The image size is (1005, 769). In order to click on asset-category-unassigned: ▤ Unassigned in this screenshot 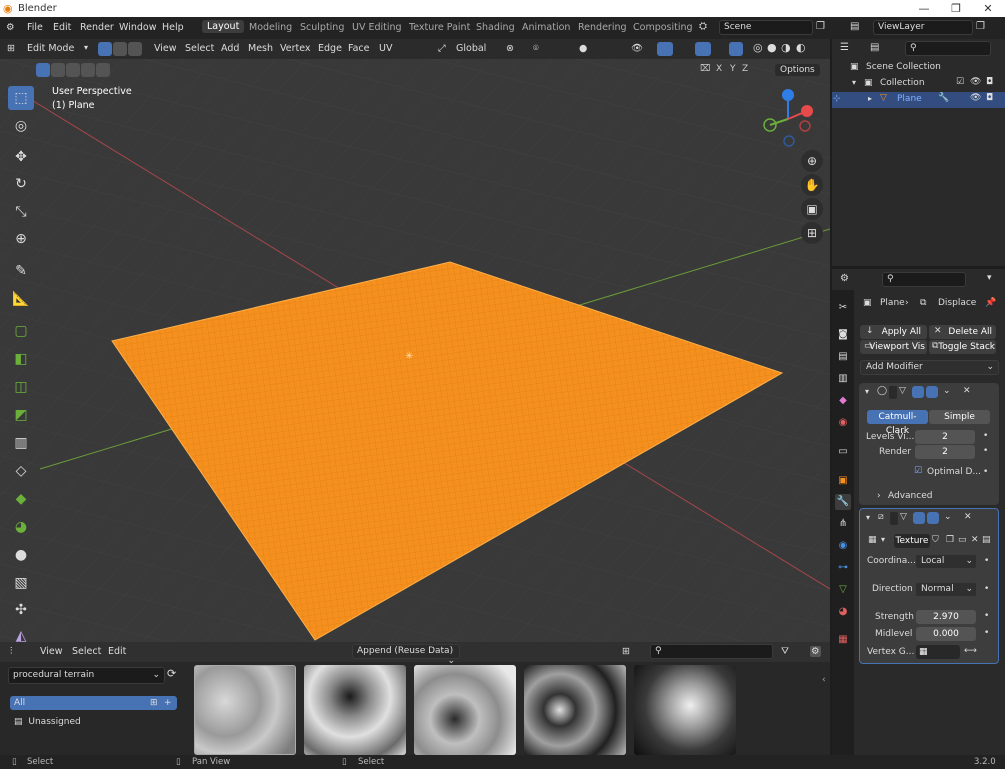, I will do `click(94, 722)`.